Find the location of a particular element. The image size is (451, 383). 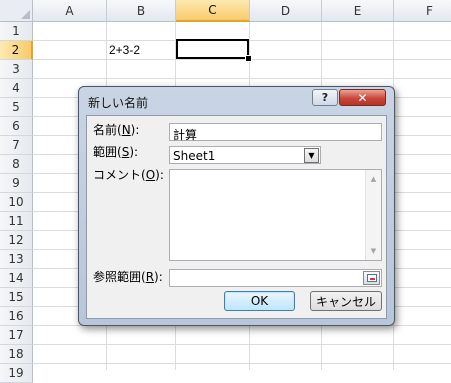

row-header-18: 18 is located at coordinates (16, 354).